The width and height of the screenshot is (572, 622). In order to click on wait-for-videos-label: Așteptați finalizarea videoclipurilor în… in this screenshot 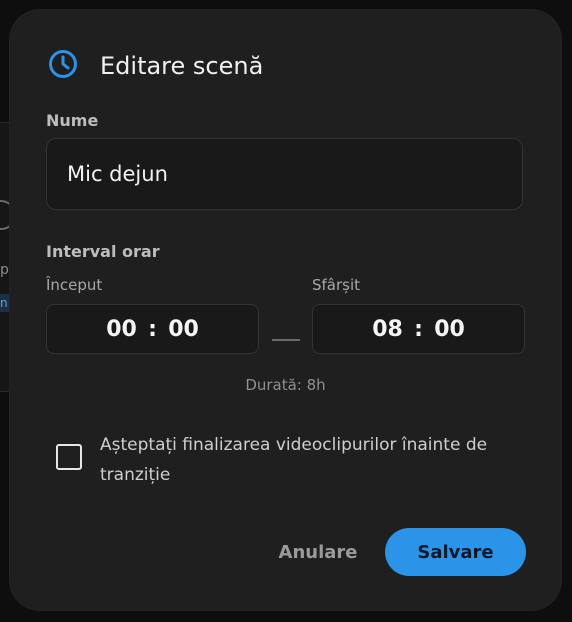, I will do `click(315, 460)`.